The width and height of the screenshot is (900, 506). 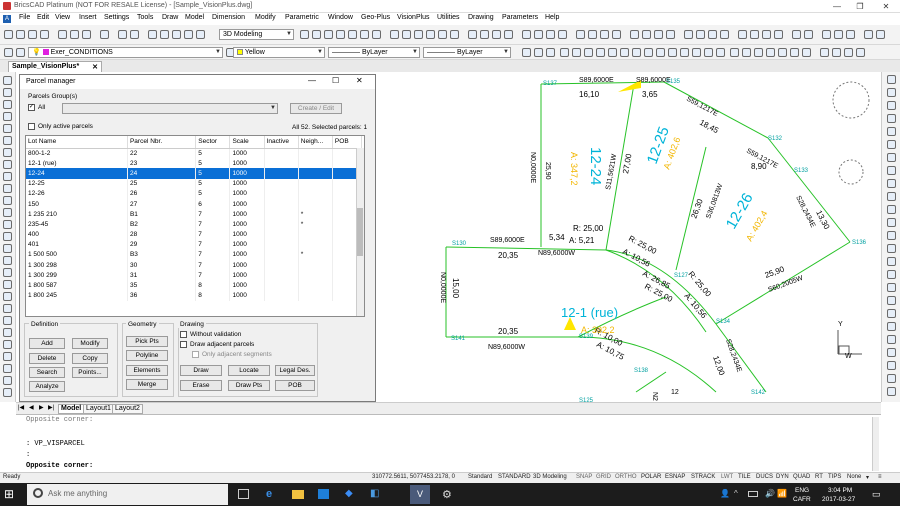 What do you see at coordinates (7, 104) in the screenshot?
I see `draw-arc-icon` at bounding box center [7, 104].